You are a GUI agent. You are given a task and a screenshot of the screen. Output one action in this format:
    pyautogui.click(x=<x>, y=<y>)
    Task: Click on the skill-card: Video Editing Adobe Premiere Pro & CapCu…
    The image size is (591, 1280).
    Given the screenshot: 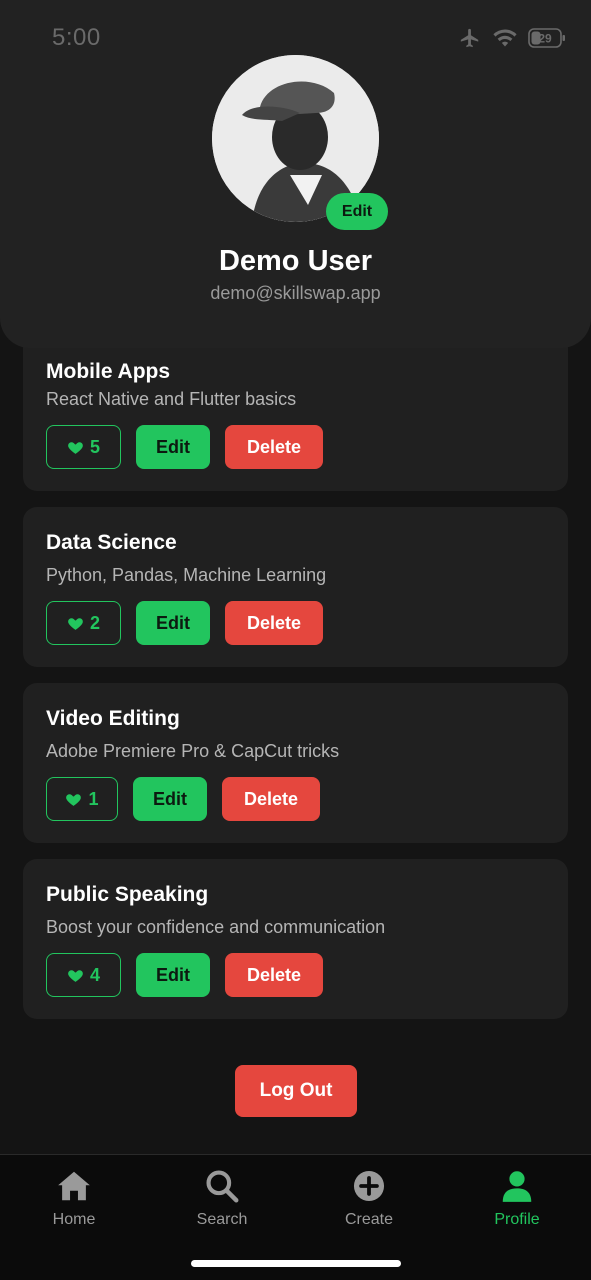 What is the action you would take?
    pyautogui.click(x=295, y=763)
    